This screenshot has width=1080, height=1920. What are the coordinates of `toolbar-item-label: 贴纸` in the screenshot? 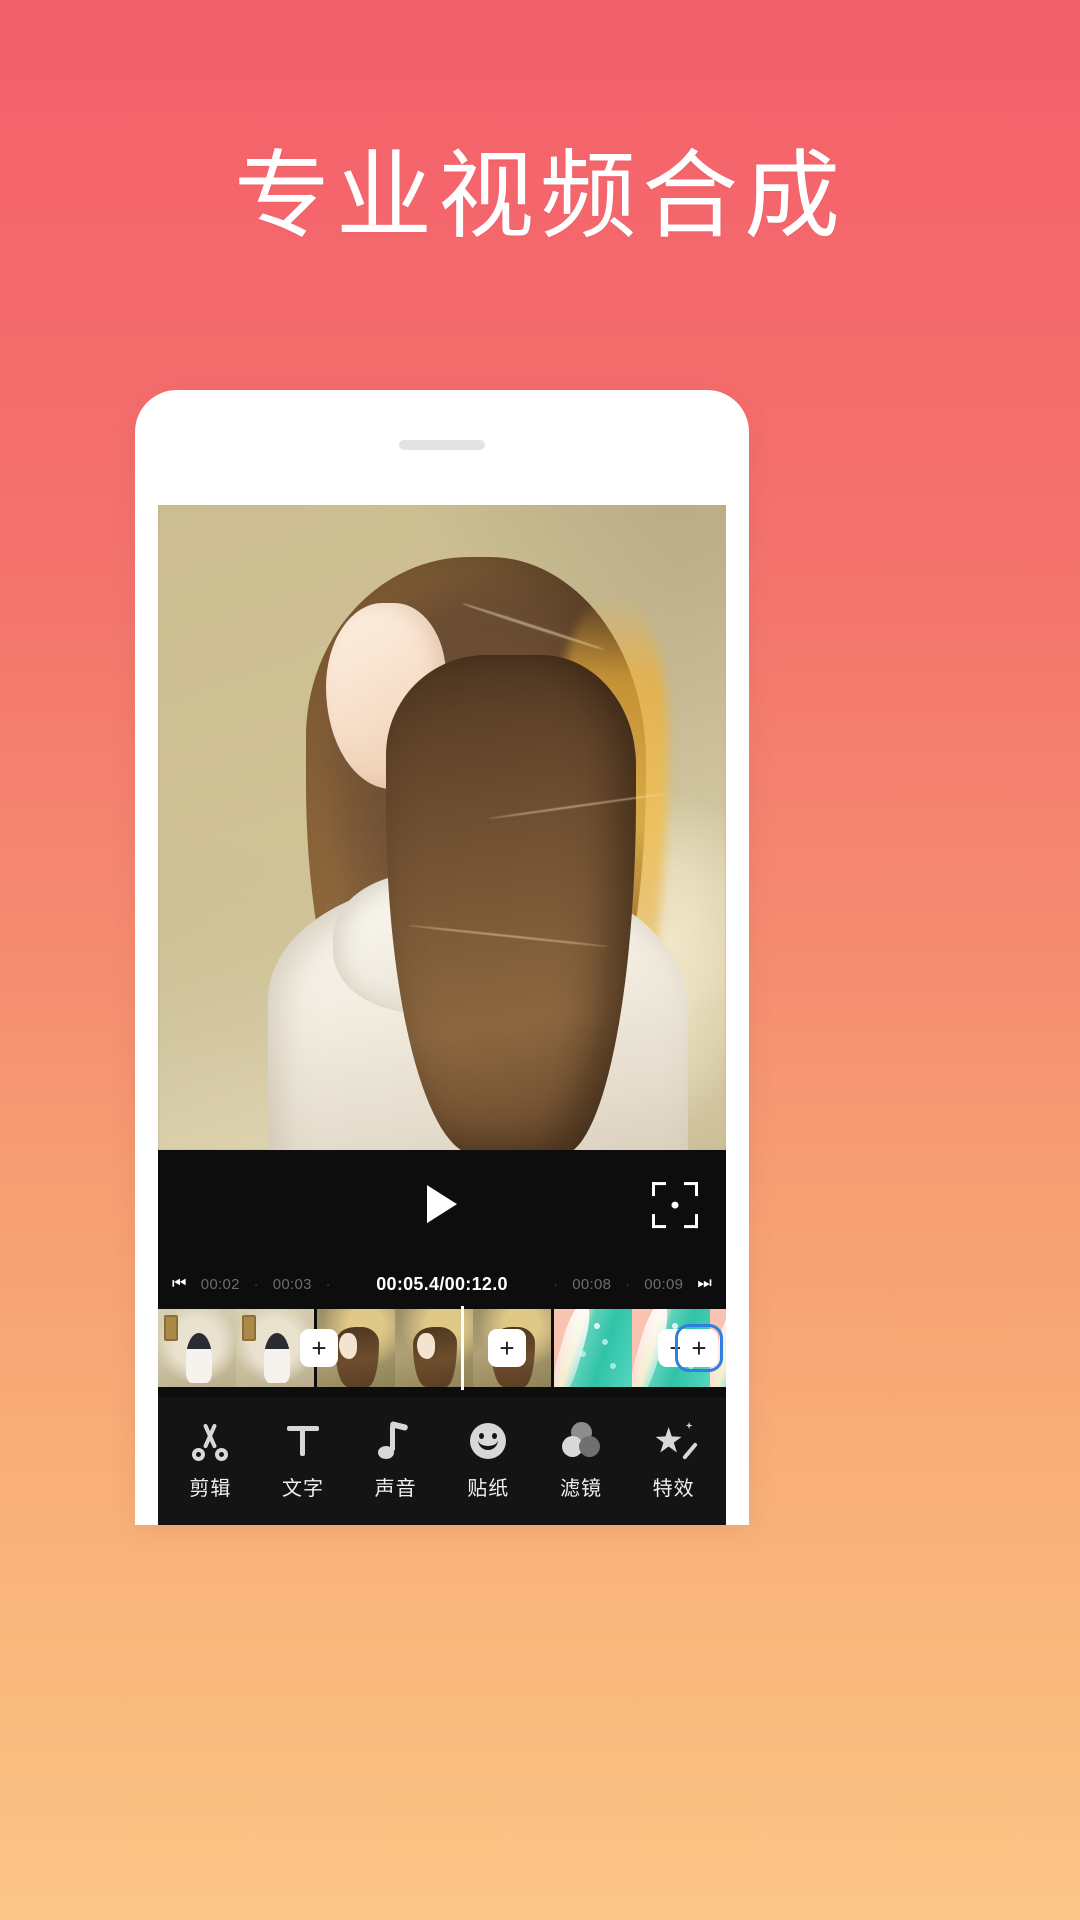 It's located at (488, 1489).